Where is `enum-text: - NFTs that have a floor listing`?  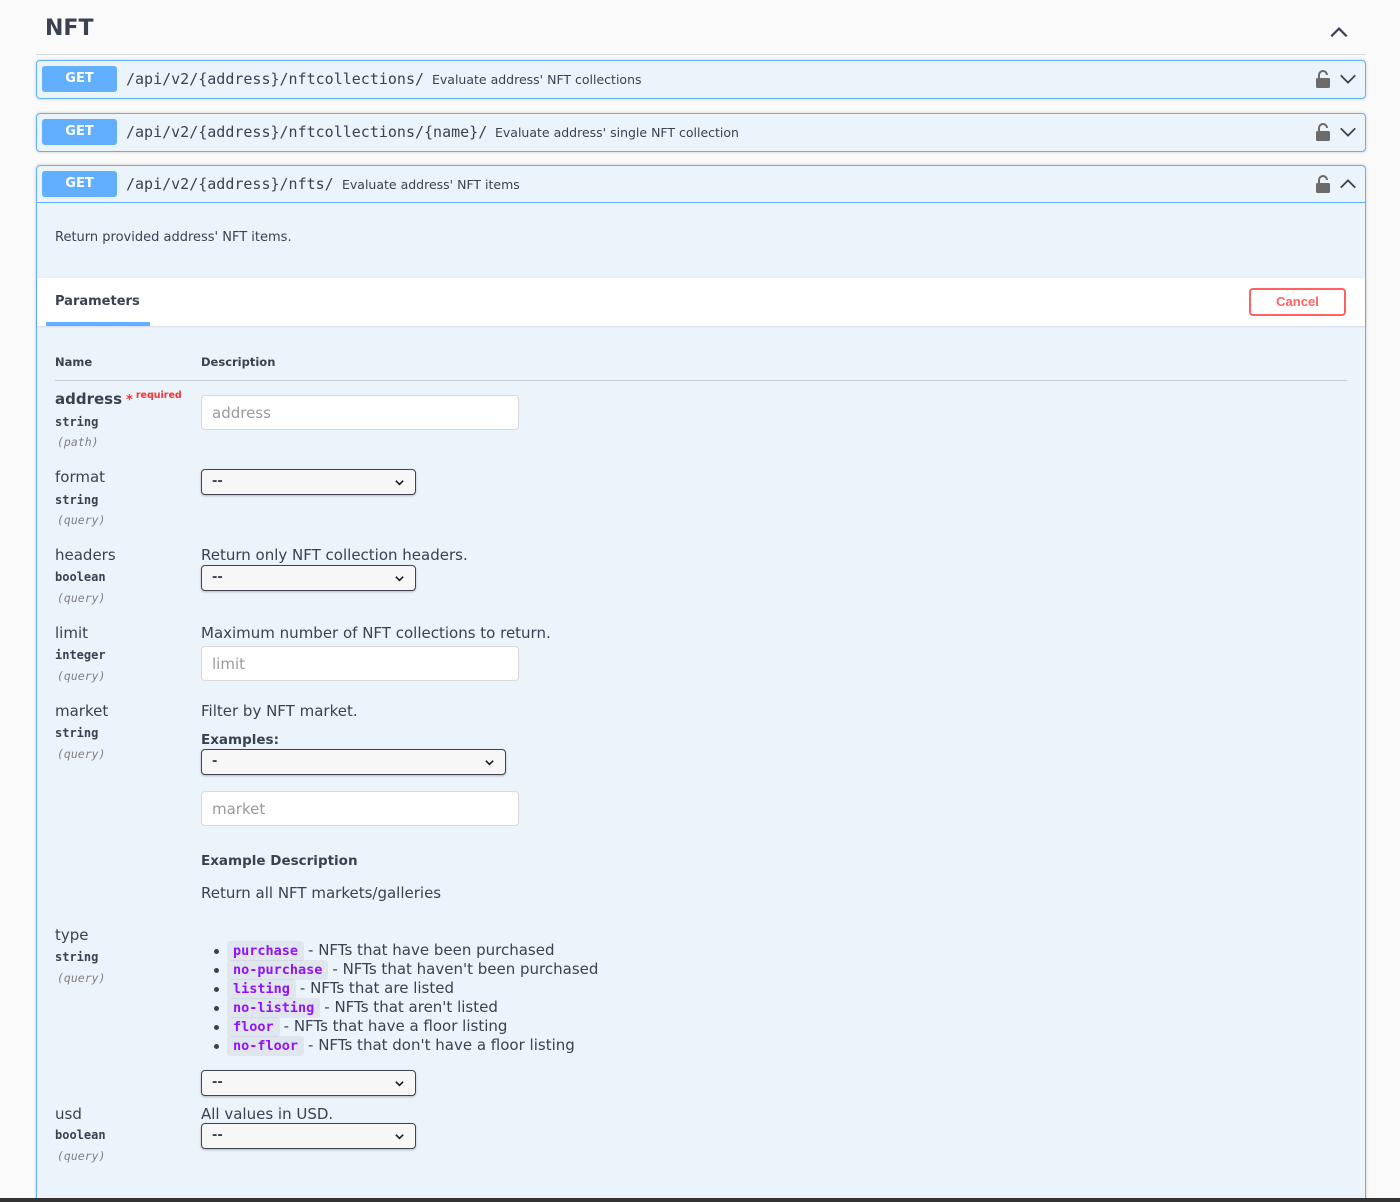
enum-text: - NFTs that have a floor listing is located at coordinates (395, 1026).